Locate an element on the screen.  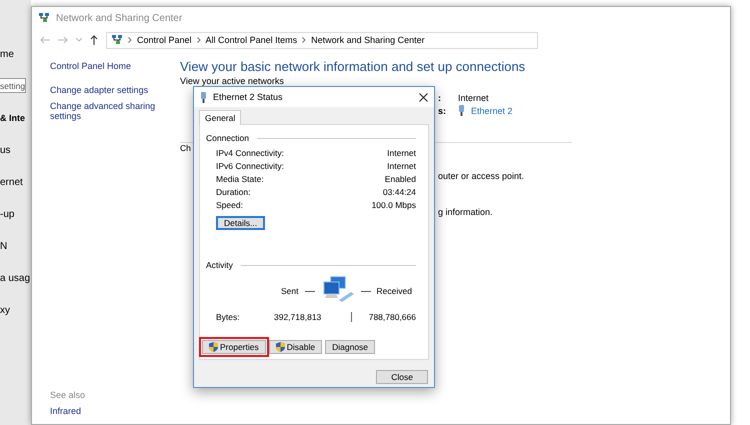
text-fragment: g information. is located at coordinates (466, 212).